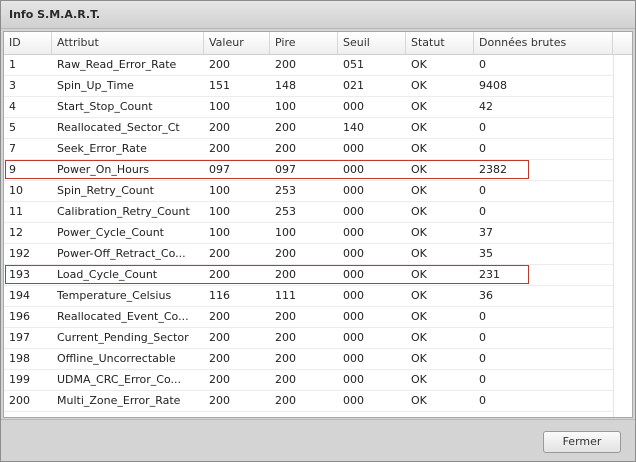  Describe the element at coordinates (105, 106) in the screenshot. I see `cell-attribute: Start_Stop_Count` at that location.